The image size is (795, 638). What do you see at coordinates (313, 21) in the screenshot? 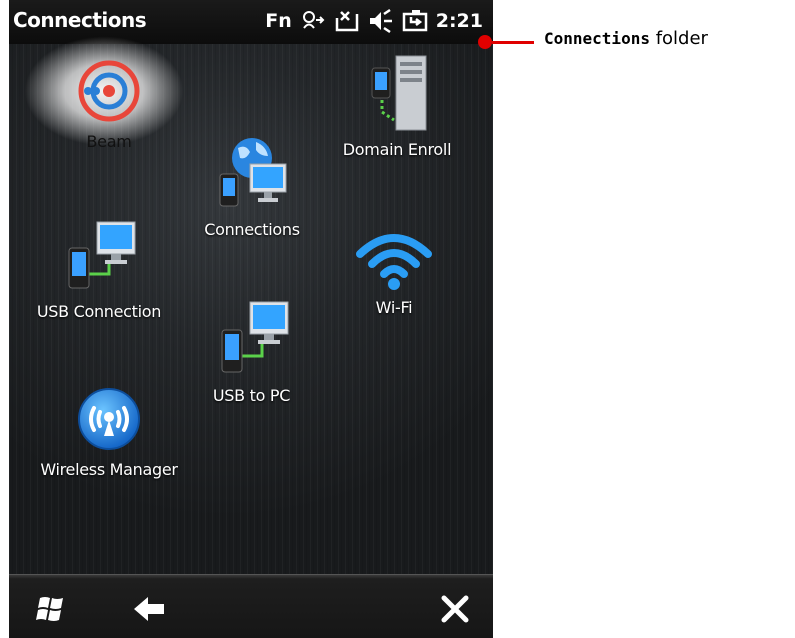
I see `connectivity-icon` at bounding box center [313, 21].